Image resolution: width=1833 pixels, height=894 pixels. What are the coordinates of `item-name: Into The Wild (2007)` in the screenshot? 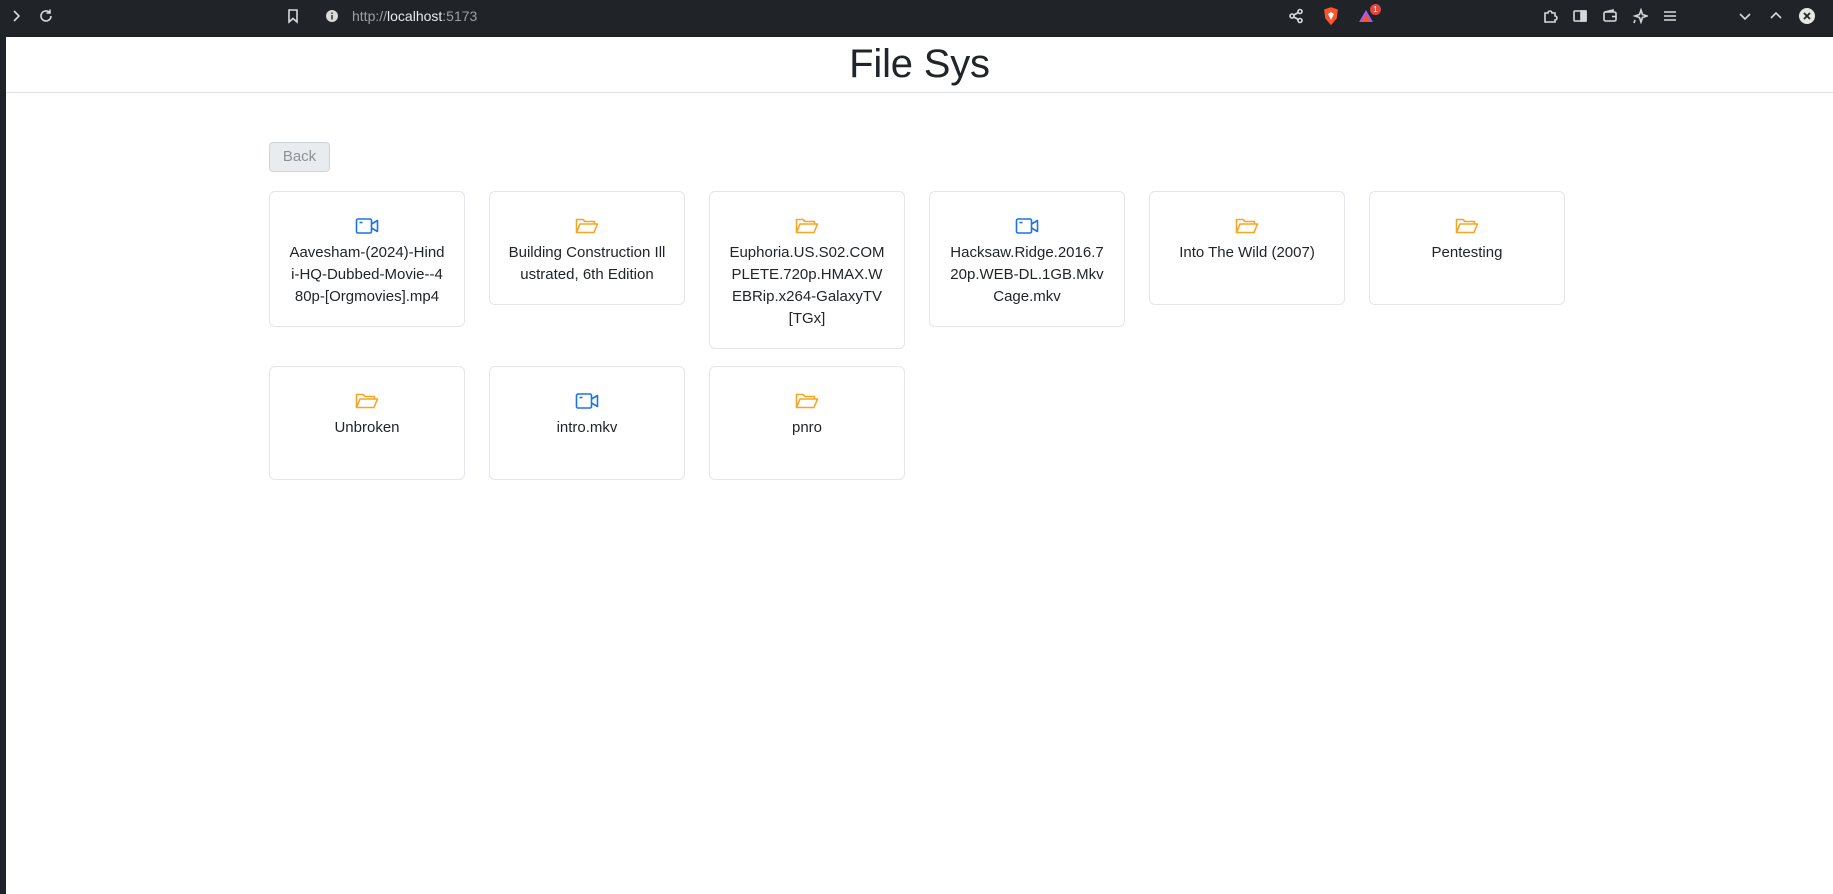 It's located at (1247, 252).